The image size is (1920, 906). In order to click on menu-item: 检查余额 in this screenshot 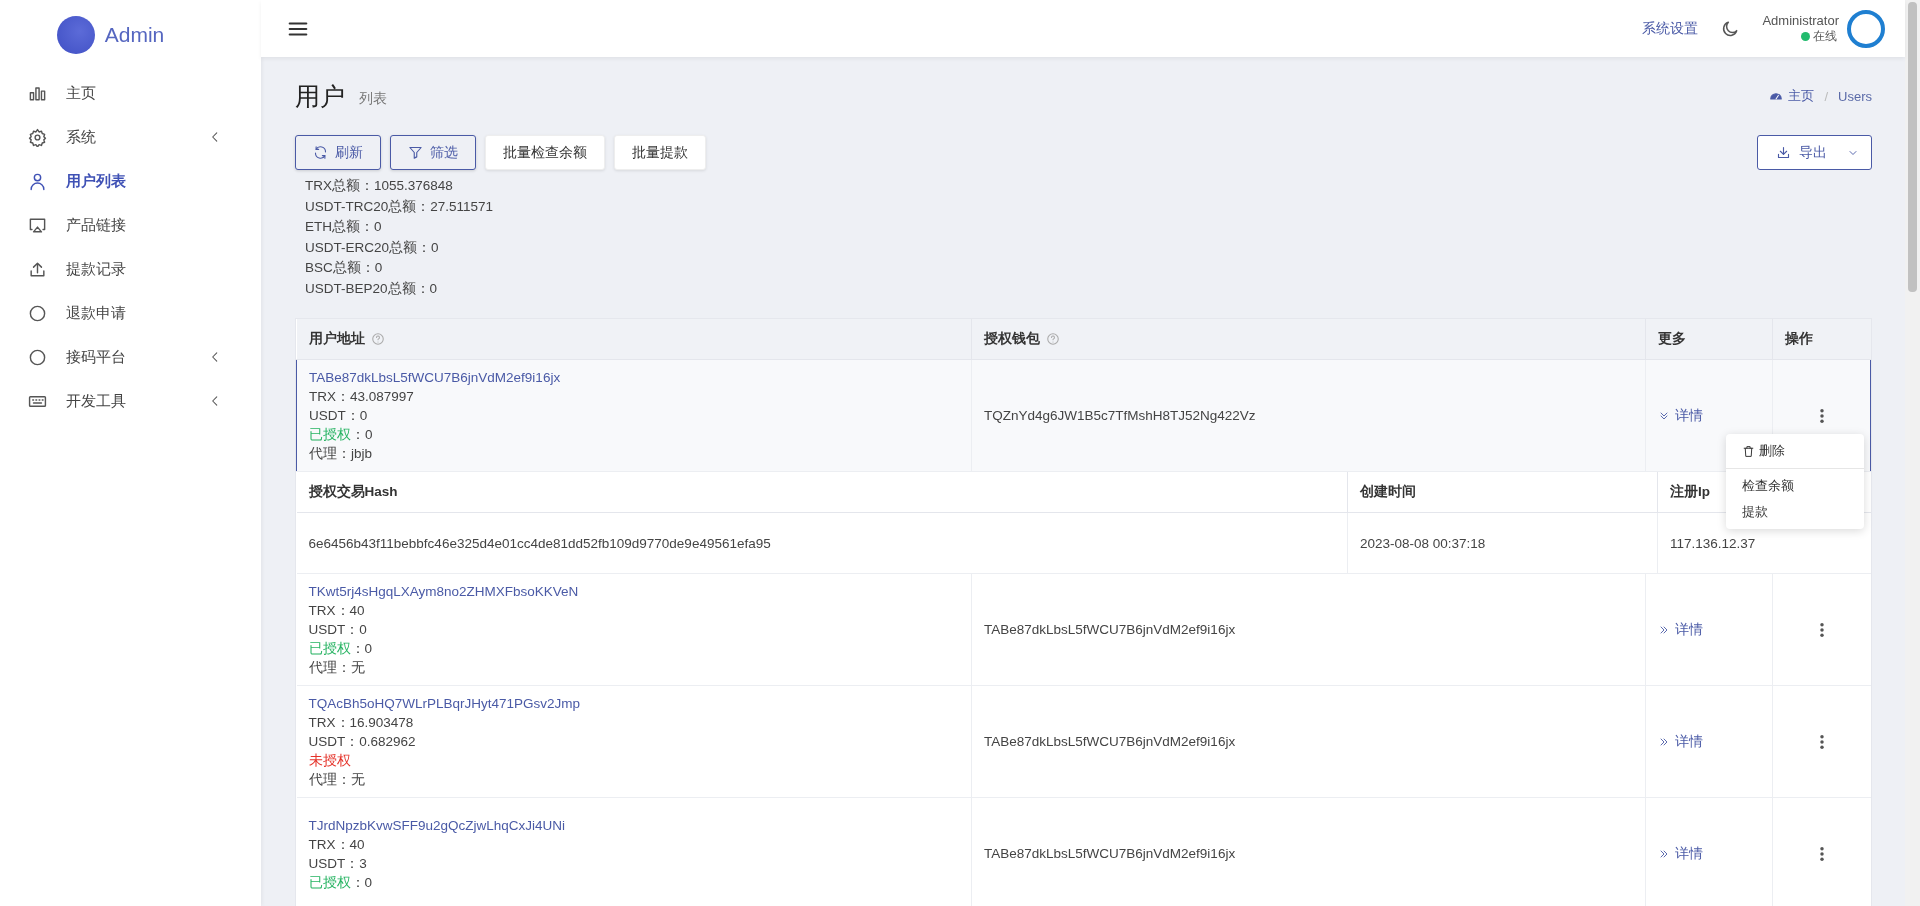, I will do `click(1795, 486)`.